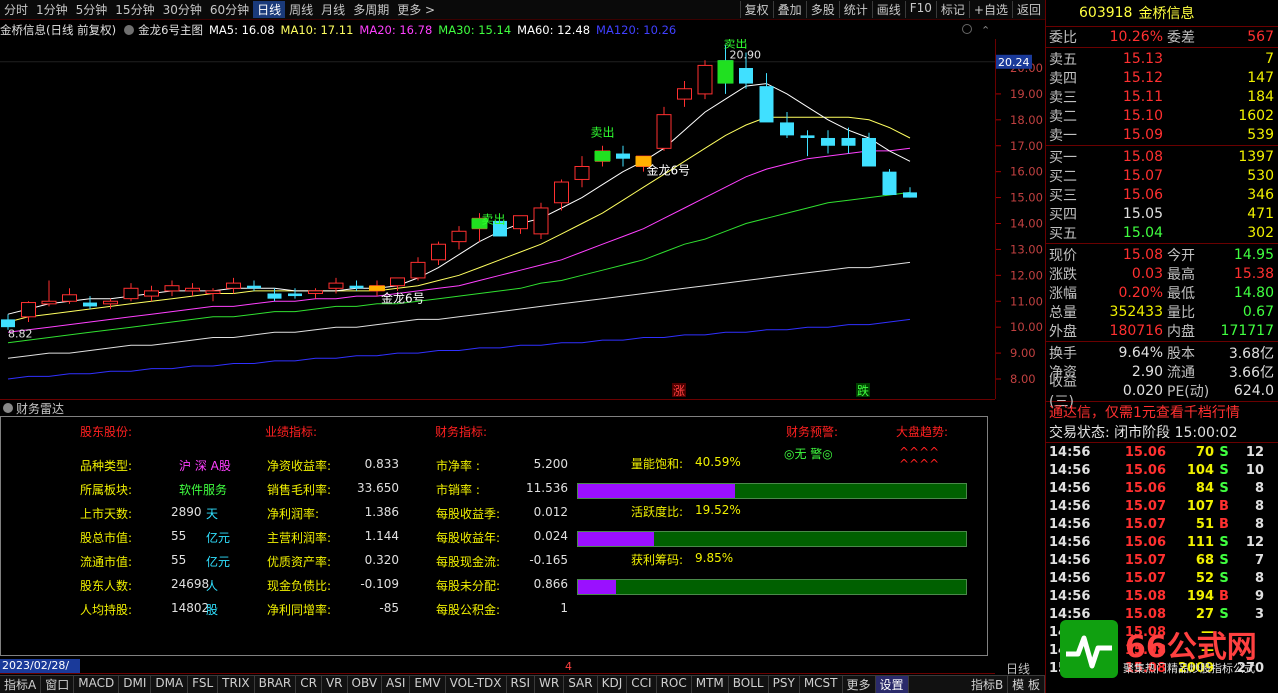 Image resolution: width=1278 pixels, height=693 pixels. I want to click on indicator-tab: VOL-TDX, so click(476, 684).